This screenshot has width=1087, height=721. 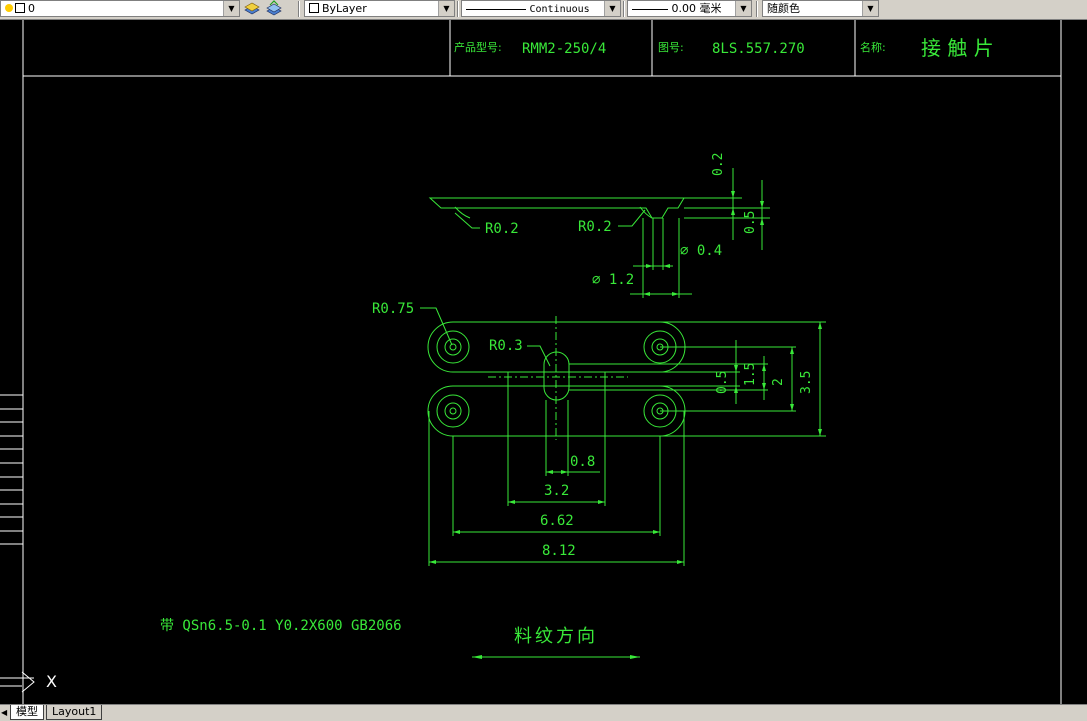 I want to click on lineweight-value: 0.00 毫米, so click(x=696, y=8).